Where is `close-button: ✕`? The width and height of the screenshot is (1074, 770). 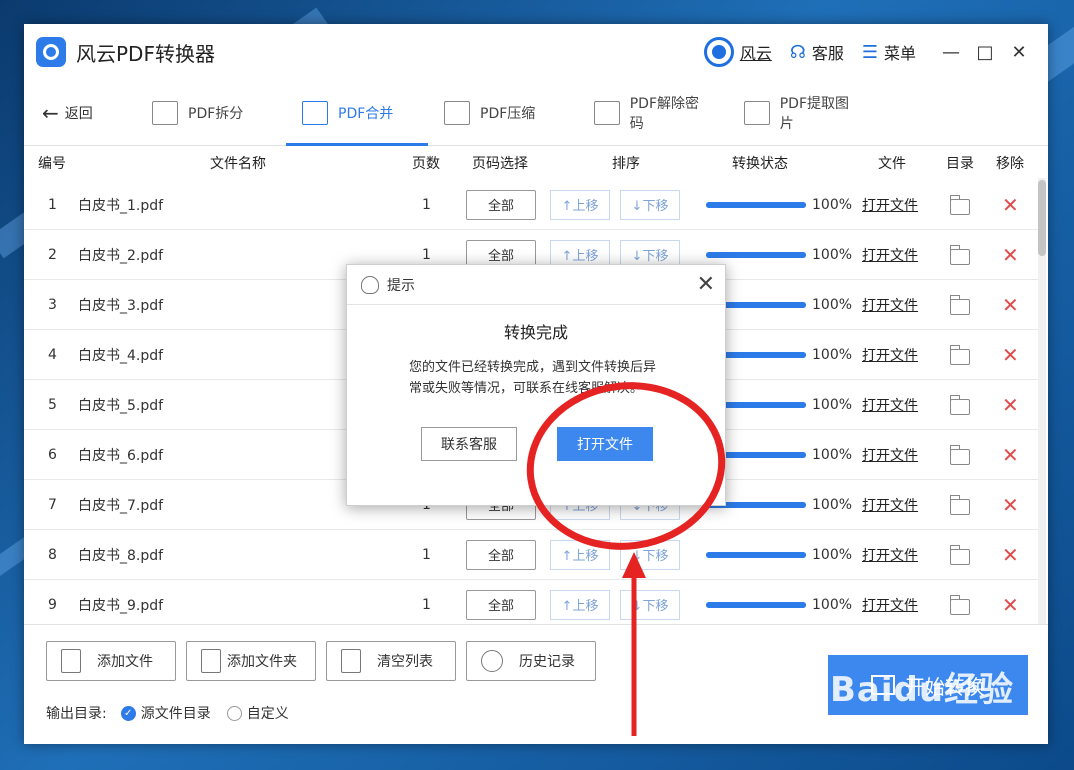
close-button: ✕ is located at coordinates (1019, 52).